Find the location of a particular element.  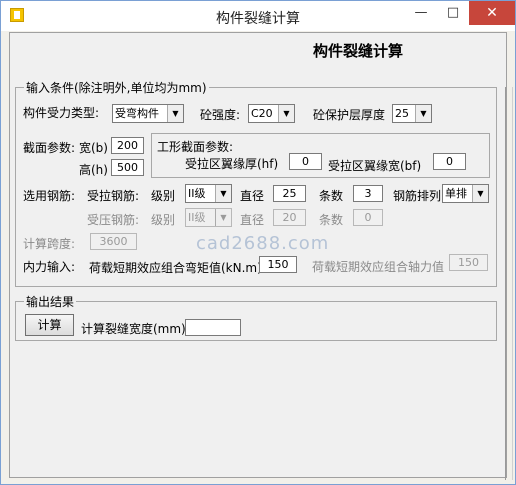

title-bar: 构件裂缝计算 — □ ✕ is located at coordinates (258, 16).